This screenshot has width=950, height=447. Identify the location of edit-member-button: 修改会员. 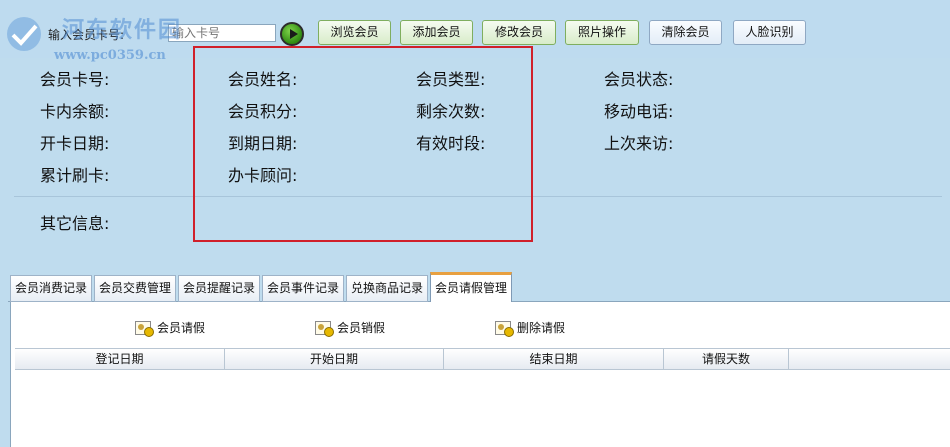
(519, 32).